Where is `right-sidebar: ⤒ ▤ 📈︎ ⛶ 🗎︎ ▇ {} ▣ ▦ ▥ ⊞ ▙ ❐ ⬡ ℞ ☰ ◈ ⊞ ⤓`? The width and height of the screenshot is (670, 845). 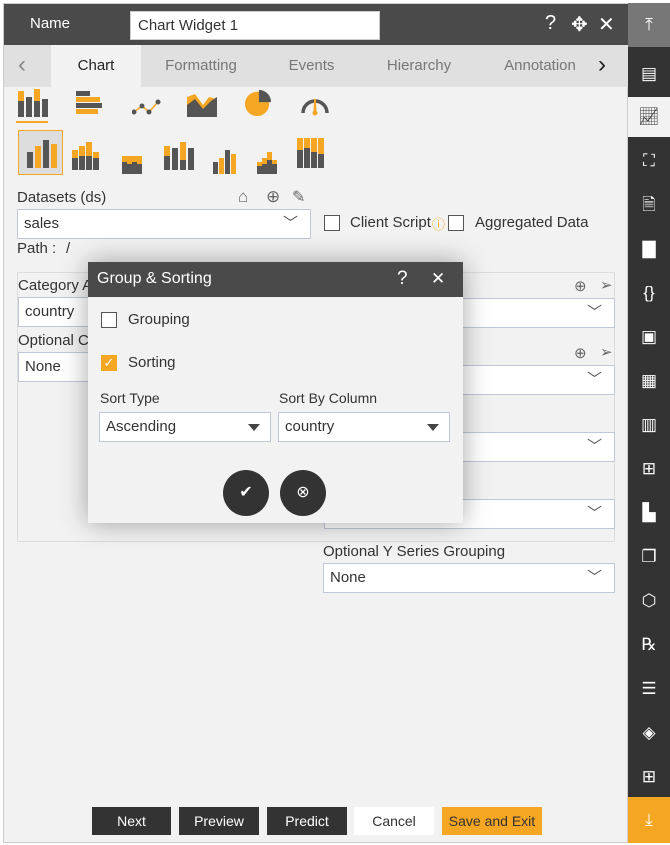
right-sidebar: ⤒ ▤ 📈︎ ⛶ 🗎︎ ▇ {} ▣ ▦ ▥ ⊞ ▙ ❐ ⬡ ℞ ☰ ◈ ⊞ ⤓ is located at coordinates (649, 423).